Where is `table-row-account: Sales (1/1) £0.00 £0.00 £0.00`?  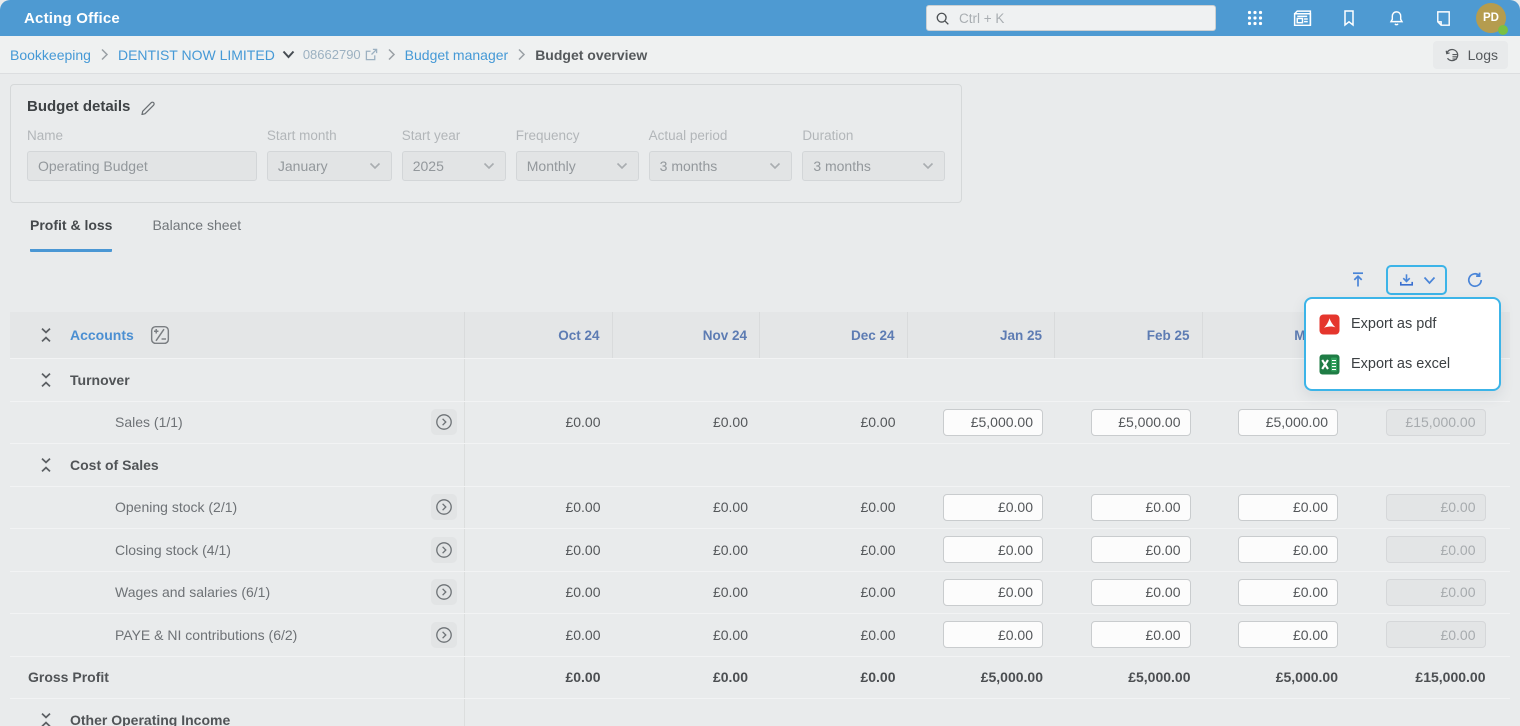 table-row-account: Sales (1/1) £0.00 £0.00 £0.00 is located at coordinates (760, 422).